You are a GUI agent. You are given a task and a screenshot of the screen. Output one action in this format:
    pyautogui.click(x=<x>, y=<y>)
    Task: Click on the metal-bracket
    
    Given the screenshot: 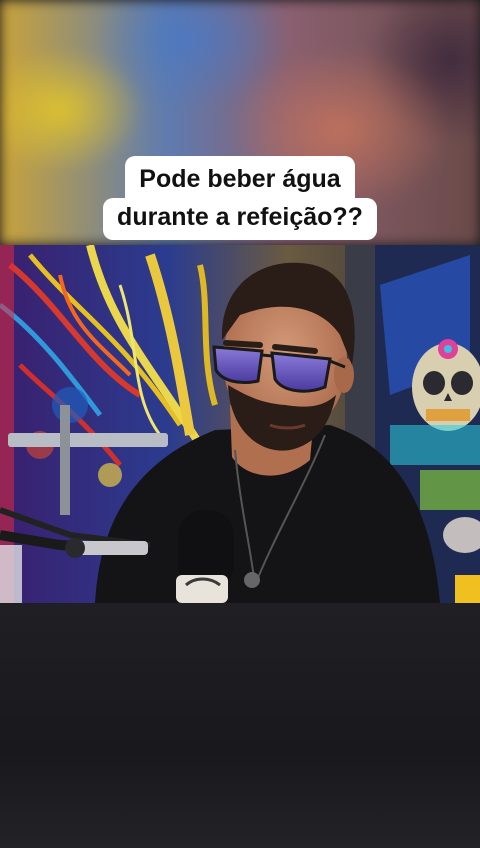 What is the action you would take?
    pyautogui.click(x=65, y=460)
    